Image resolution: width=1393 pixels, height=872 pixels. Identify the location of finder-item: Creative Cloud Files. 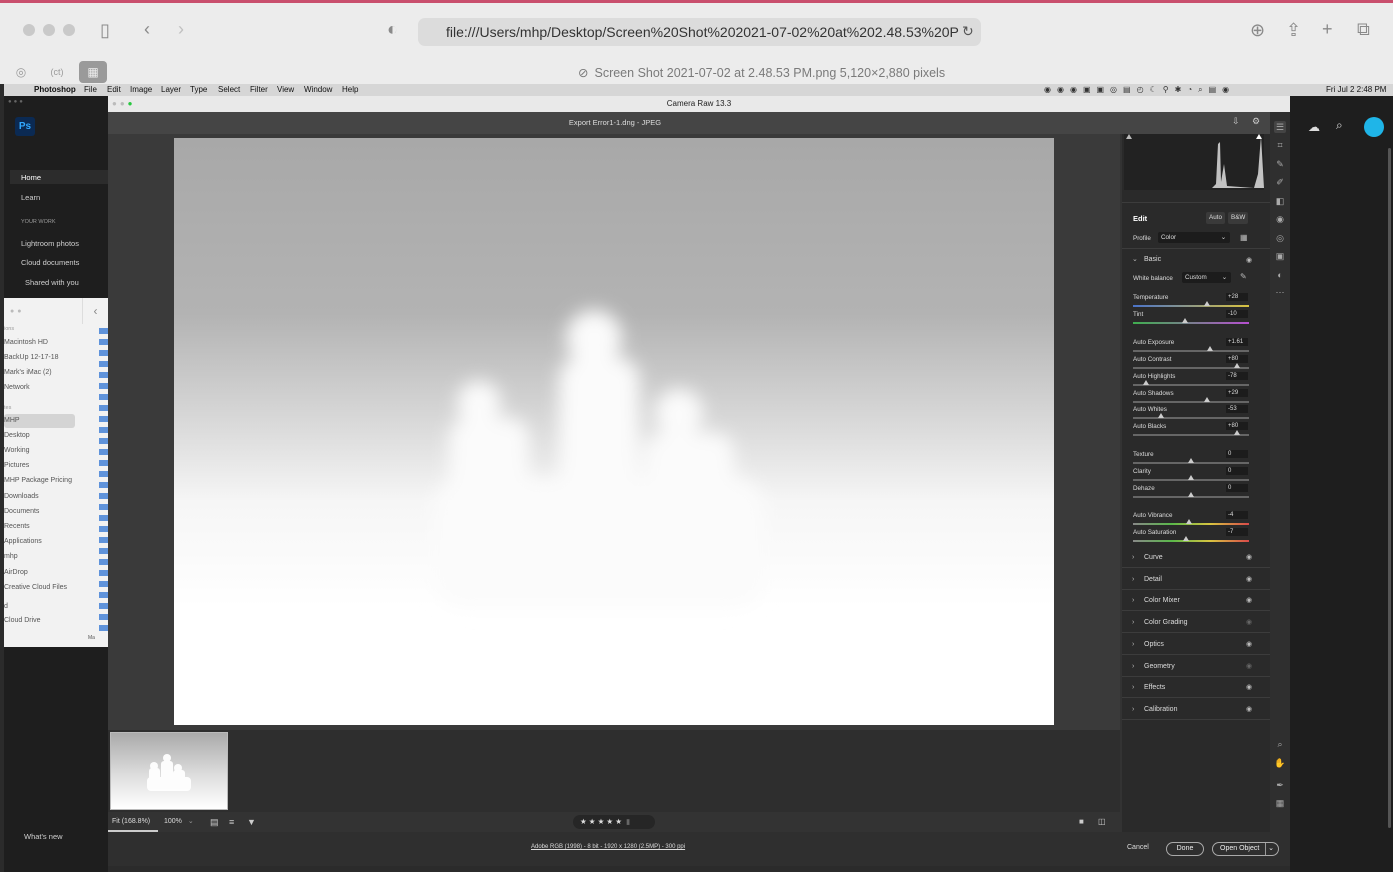
(35, 587).